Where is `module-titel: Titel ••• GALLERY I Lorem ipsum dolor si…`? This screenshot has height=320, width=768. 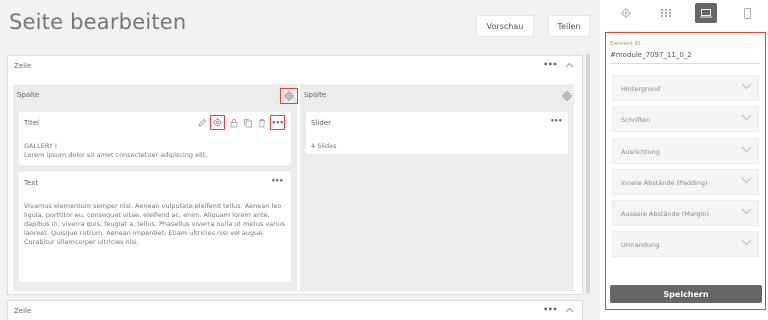
module-titel: Titel ••• GALLERY I Lorem ipsum dolor si… is located at coordinates (155, 138).